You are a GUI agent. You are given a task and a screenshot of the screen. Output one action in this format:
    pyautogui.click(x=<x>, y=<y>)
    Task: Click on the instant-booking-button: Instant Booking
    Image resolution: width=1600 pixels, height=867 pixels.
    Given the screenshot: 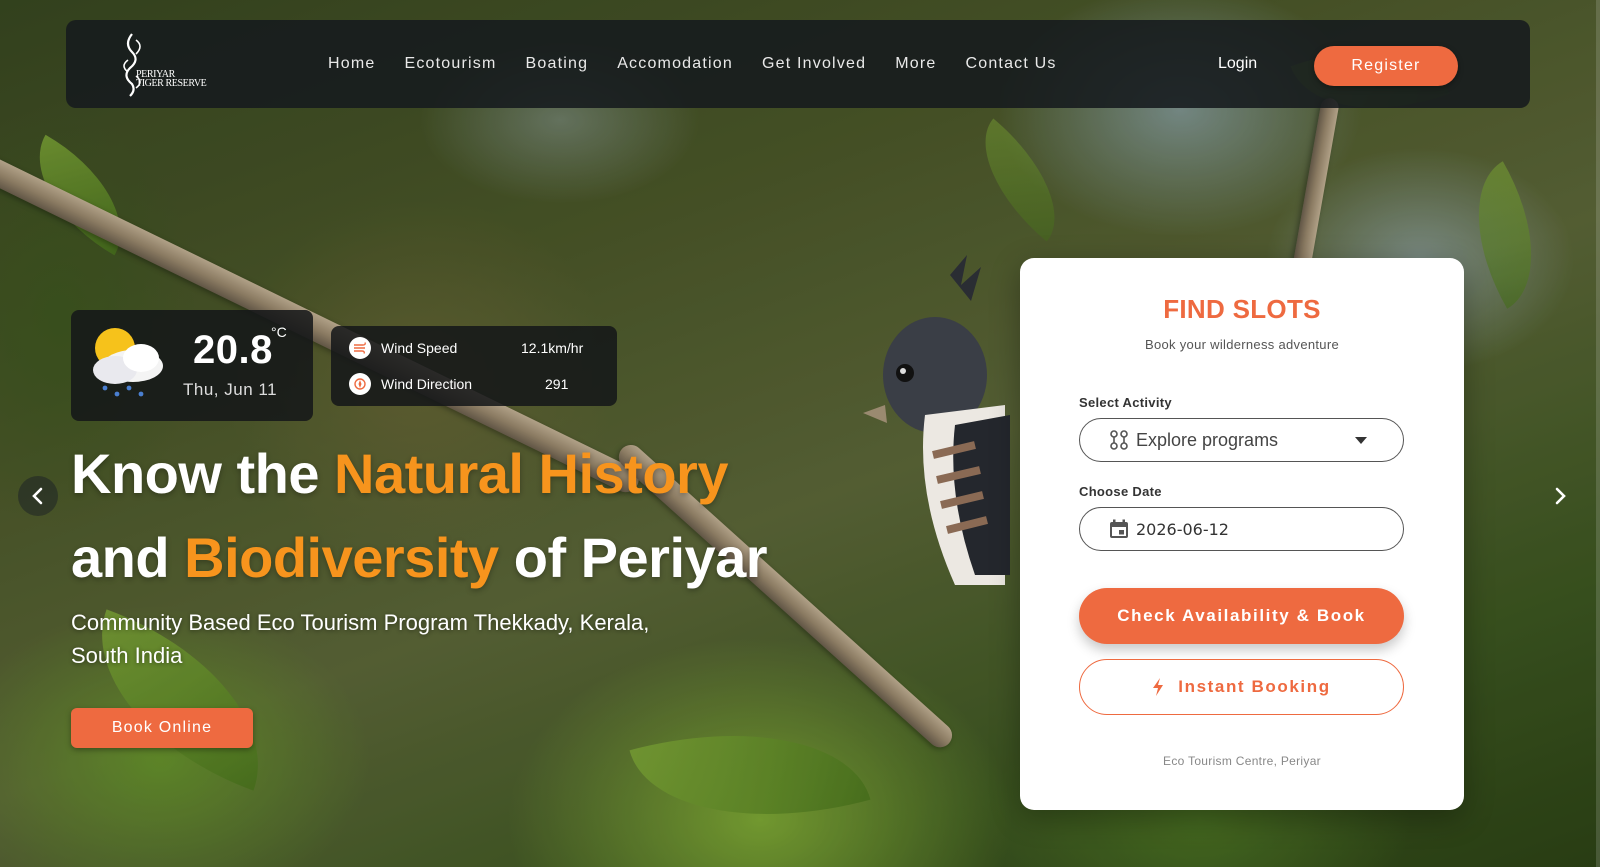 What is the action you would take?
    pyautogui.click(x=1241, y=687)
    